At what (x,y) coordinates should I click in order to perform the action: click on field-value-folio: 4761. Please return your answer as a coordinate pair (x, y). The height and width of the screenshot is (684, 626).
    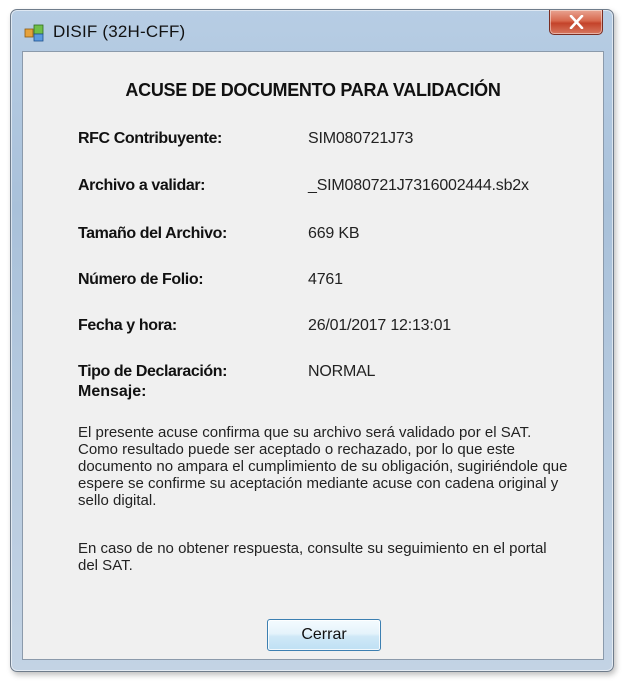
    Looking at the image, I should click on (325, 279).